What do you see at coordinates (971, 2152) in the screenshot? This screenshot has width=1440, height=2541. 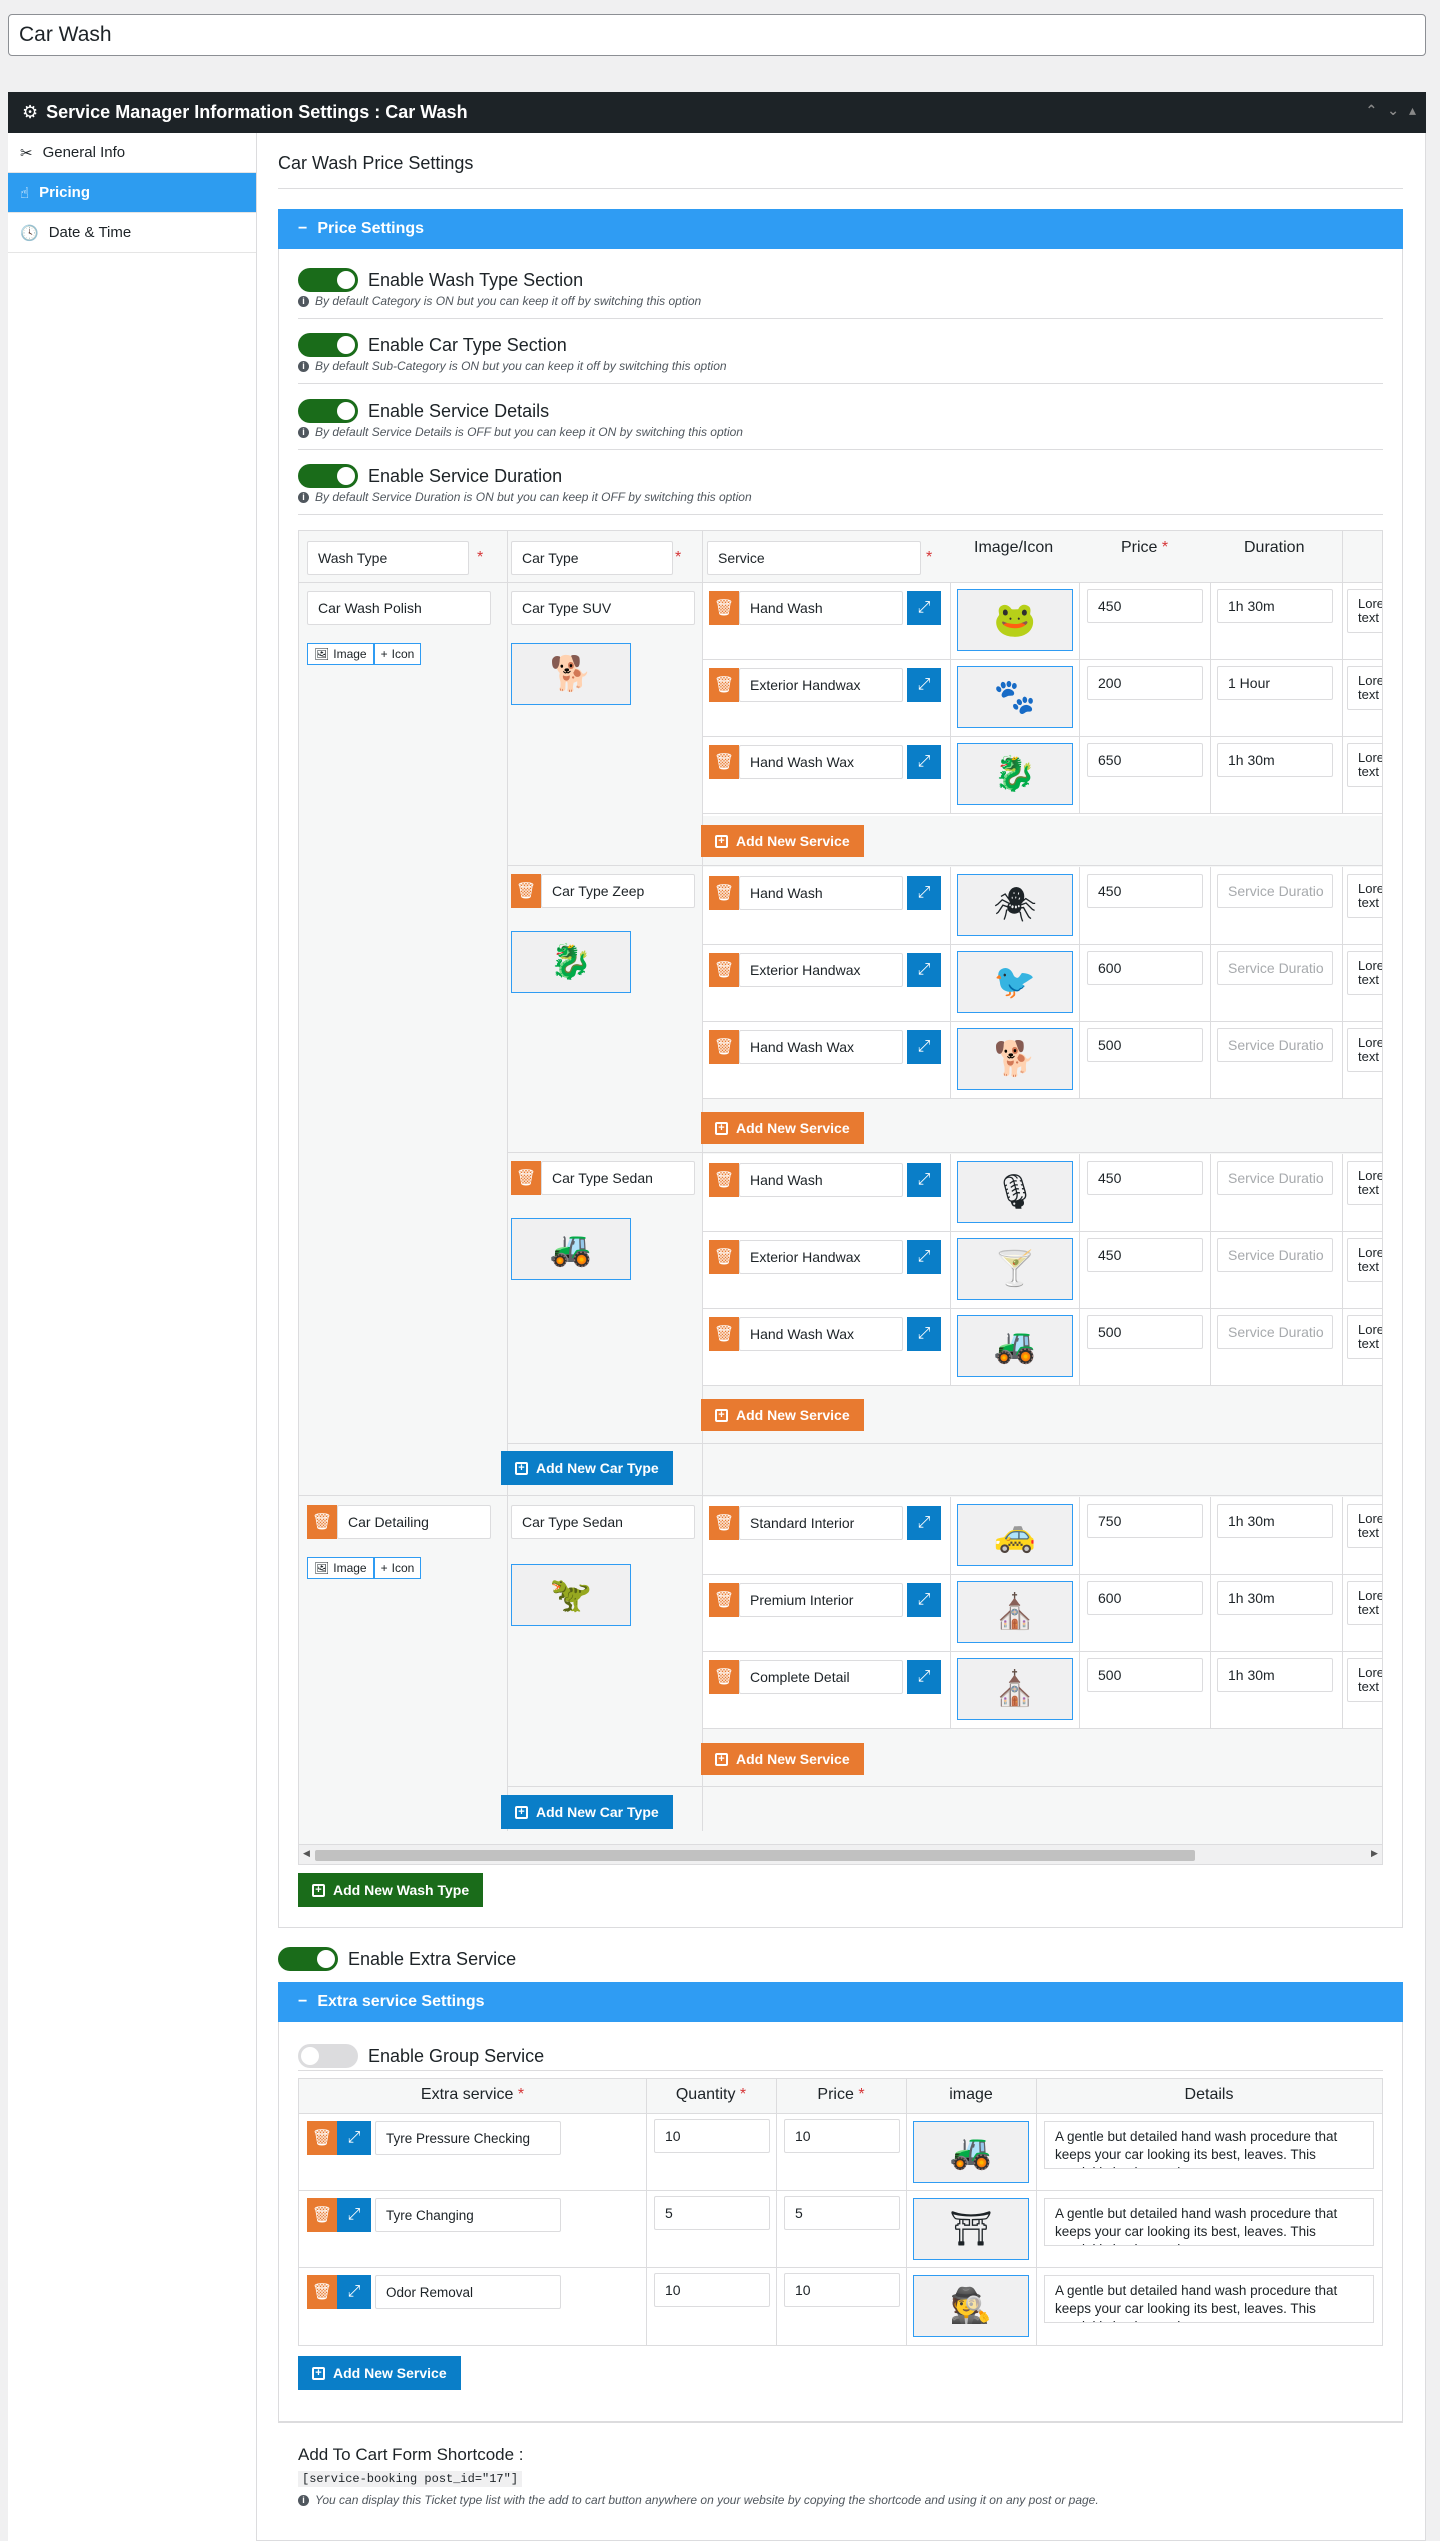 I see `extra-service-icon: 🚜` at bounding box center [971, 2152].